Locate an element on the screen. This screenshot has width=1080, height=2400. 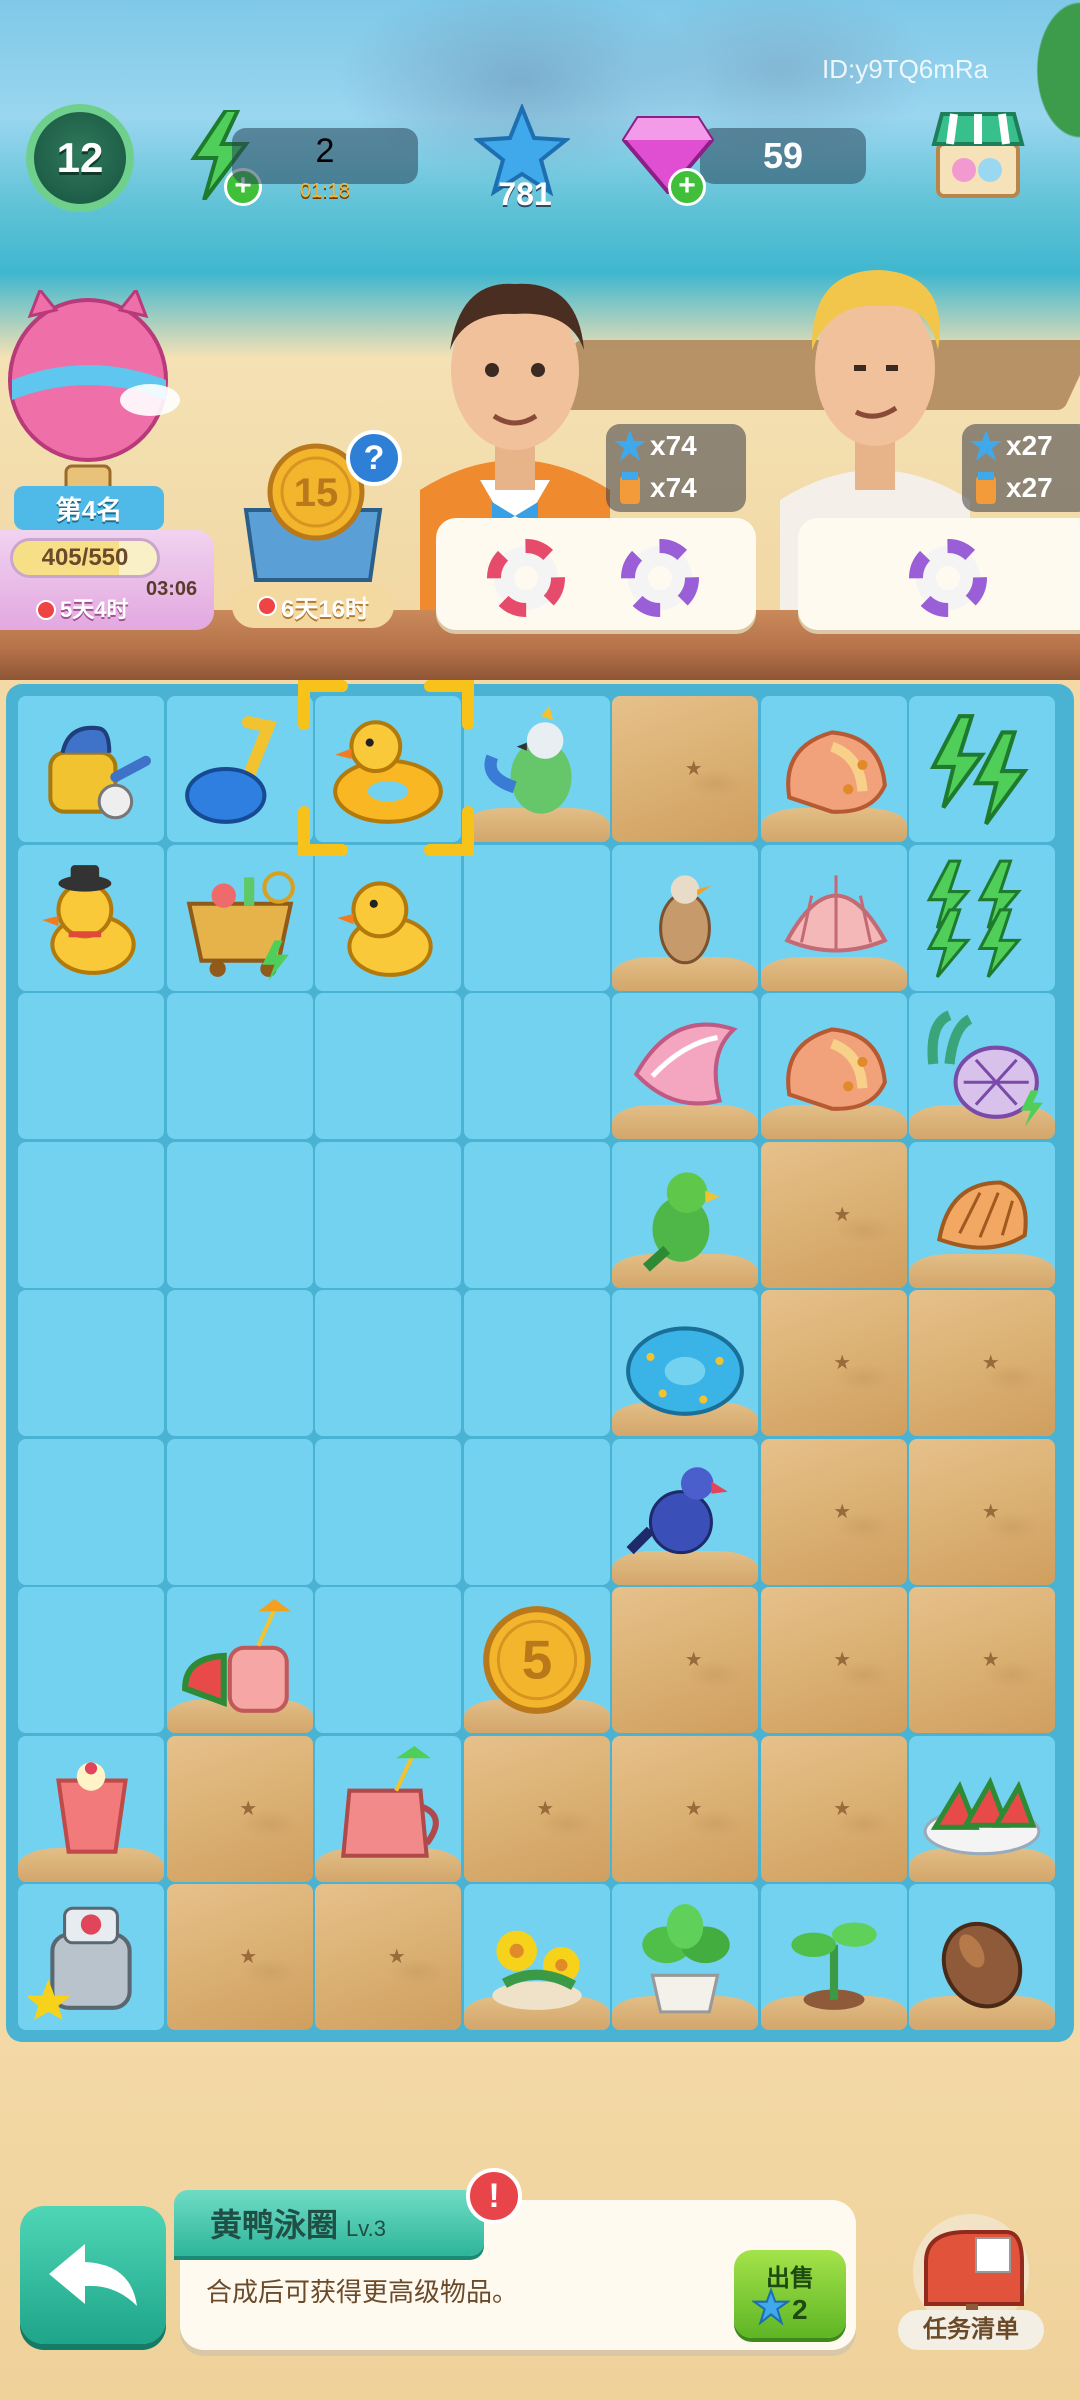
parrot-icon is located at coordinates (537, 769).